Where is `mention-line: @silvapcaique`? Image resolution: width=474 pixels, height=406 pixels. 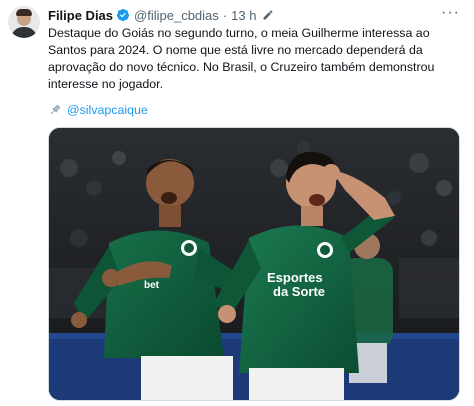 mention-line: @silvapcaique is located at coordinates (98, 110).